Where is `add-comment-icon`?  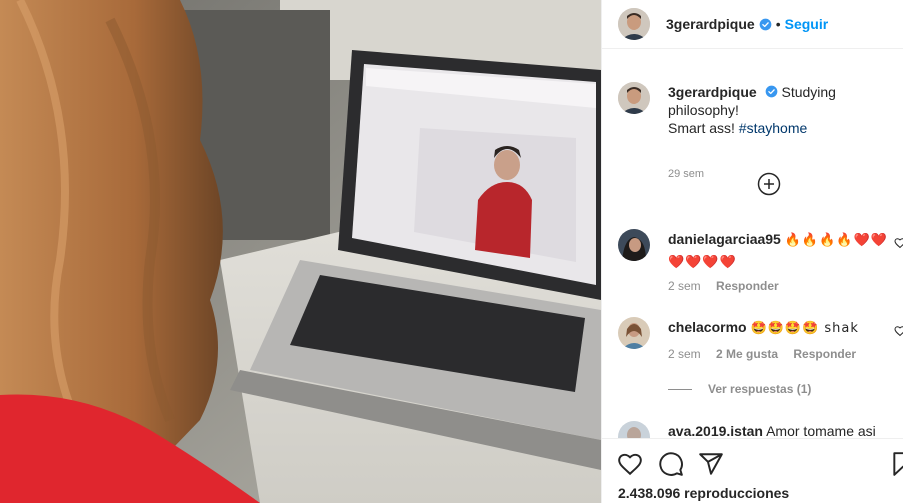
add-comment-icon is located at coordinates (769, 184).